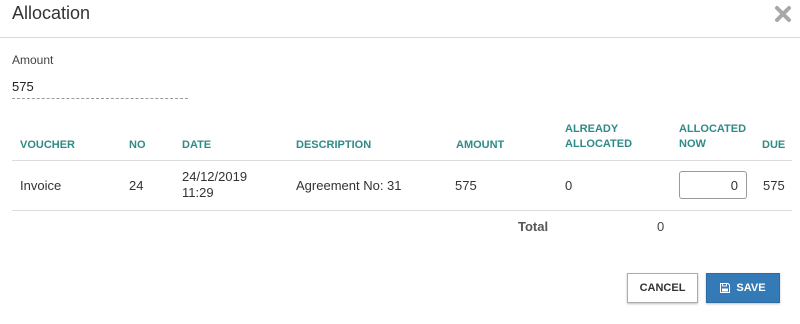 This screenshot has height=324, width=800. What do you see at coordinates (569, 185) in the screenshot?
I see `cell-already-allocated: 0` at bounding box center [569, 185].